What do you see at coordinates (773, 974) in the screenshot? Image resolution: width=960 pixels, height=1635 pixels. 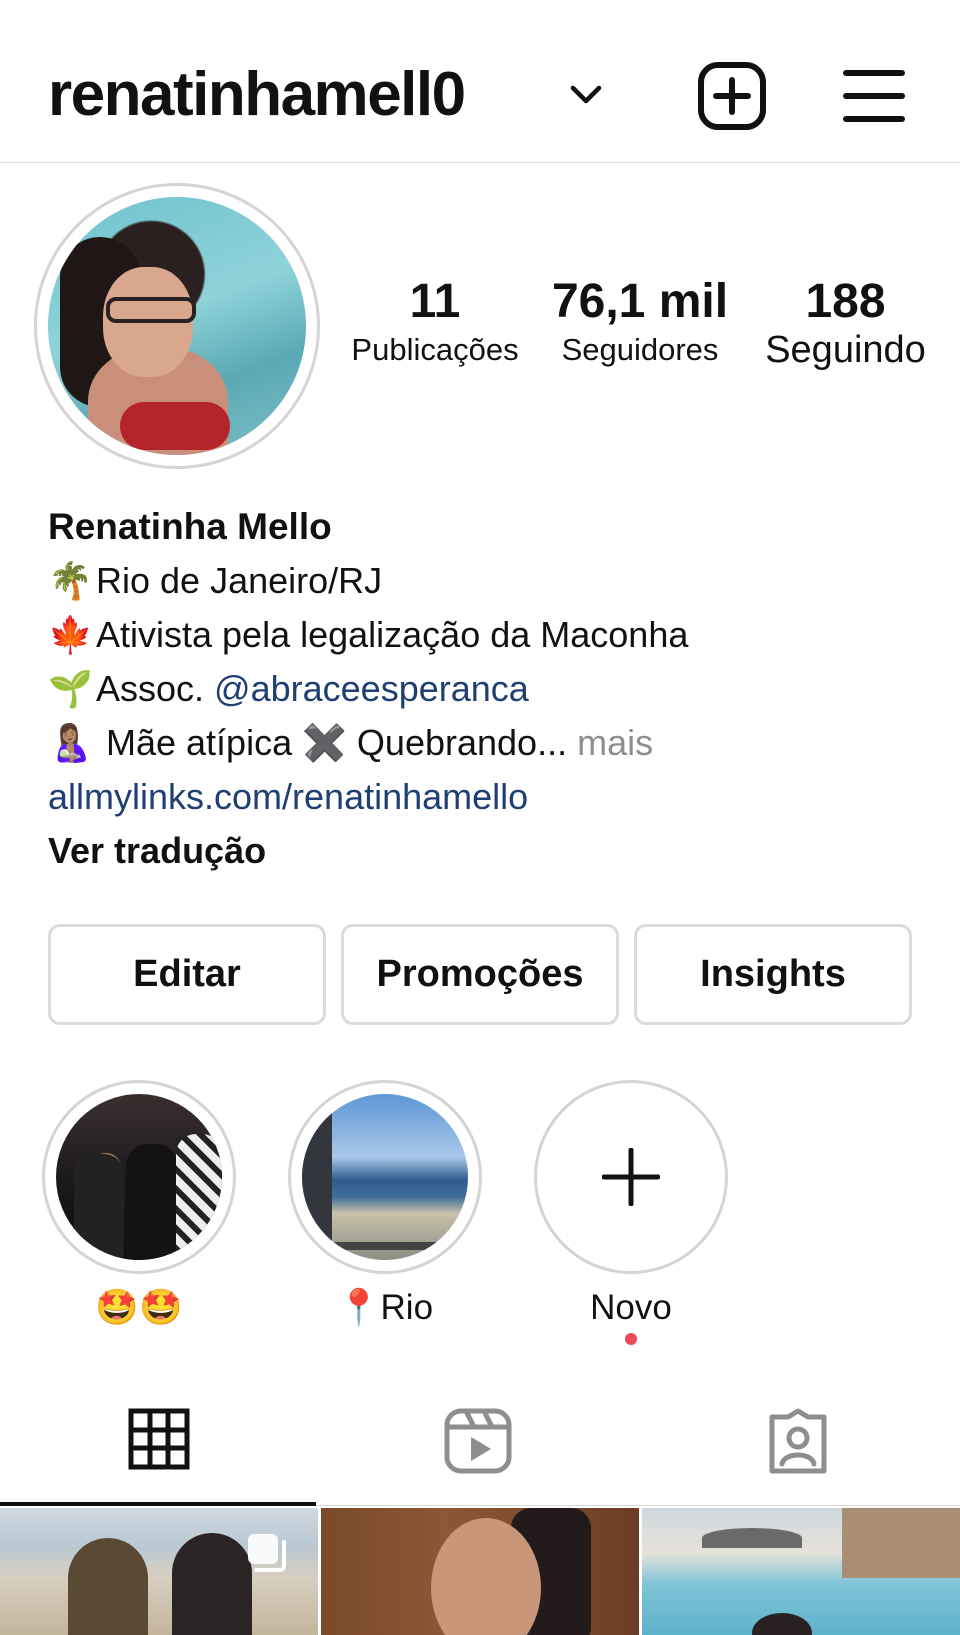 I see `insights-button: Insights` at bounding box center [773, 974].